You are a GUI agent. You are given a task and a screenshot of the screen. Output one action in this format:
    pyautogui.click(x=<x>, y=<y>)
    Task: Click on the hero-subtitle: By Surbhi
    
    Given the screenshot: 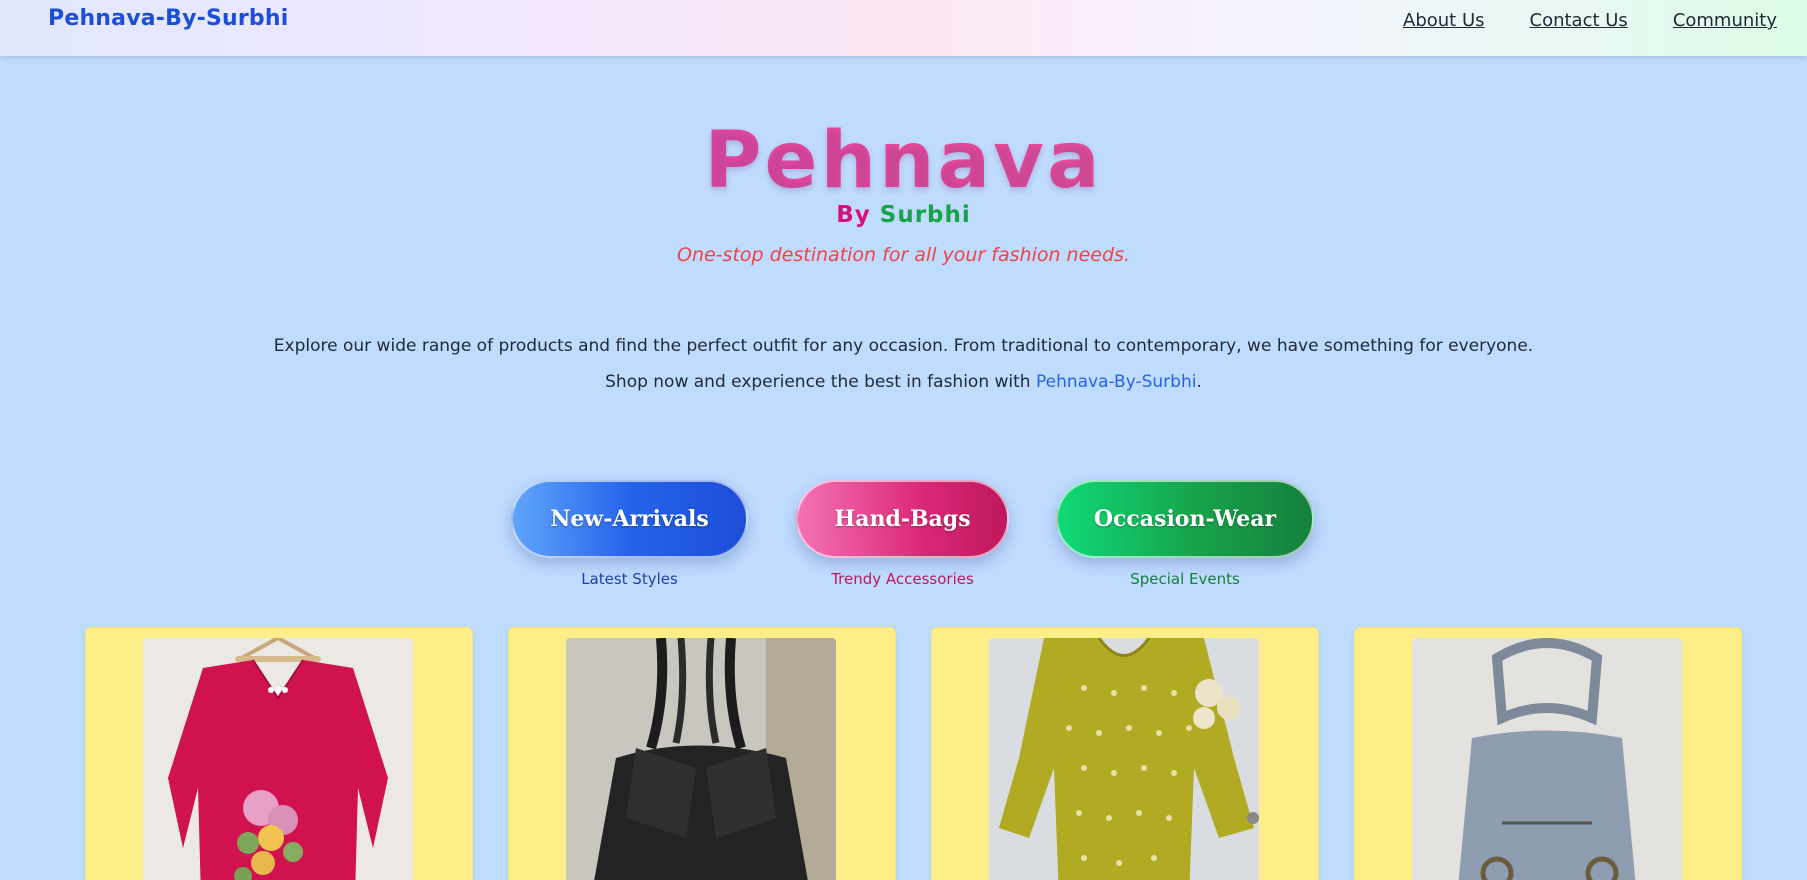 What is the action you would take?
    pyautogui.click(x=903, y=215)
    